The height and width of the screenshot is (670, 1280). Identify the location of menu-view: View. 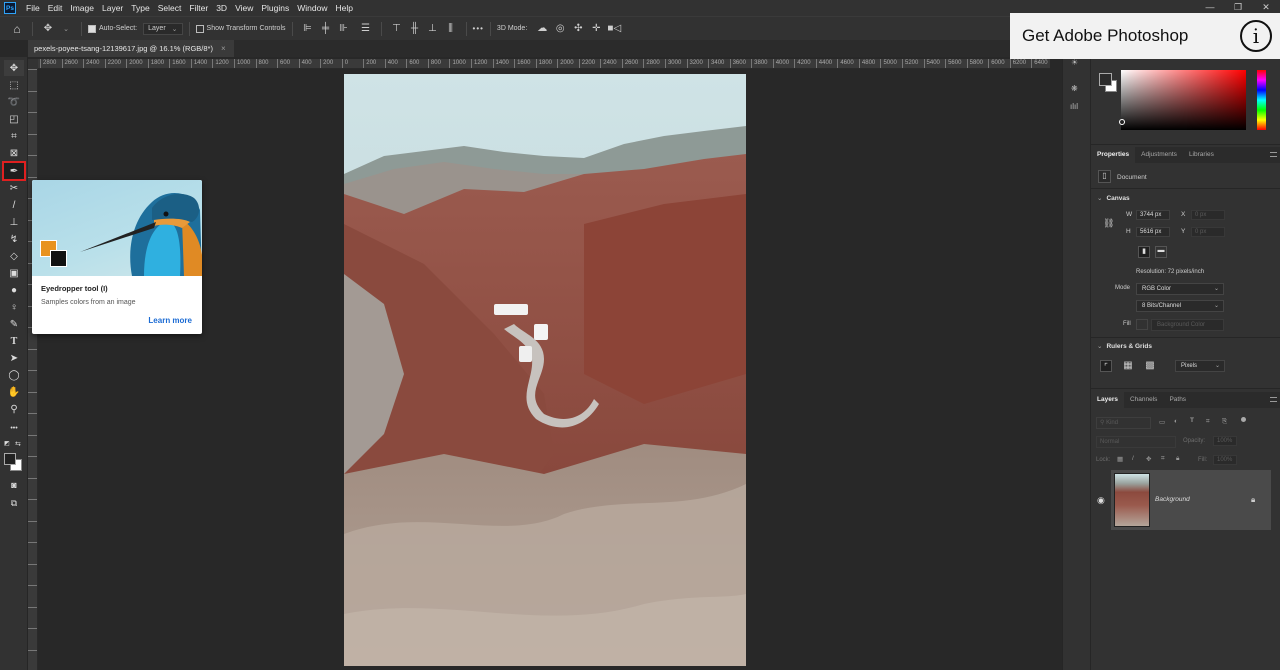
(244, 8).